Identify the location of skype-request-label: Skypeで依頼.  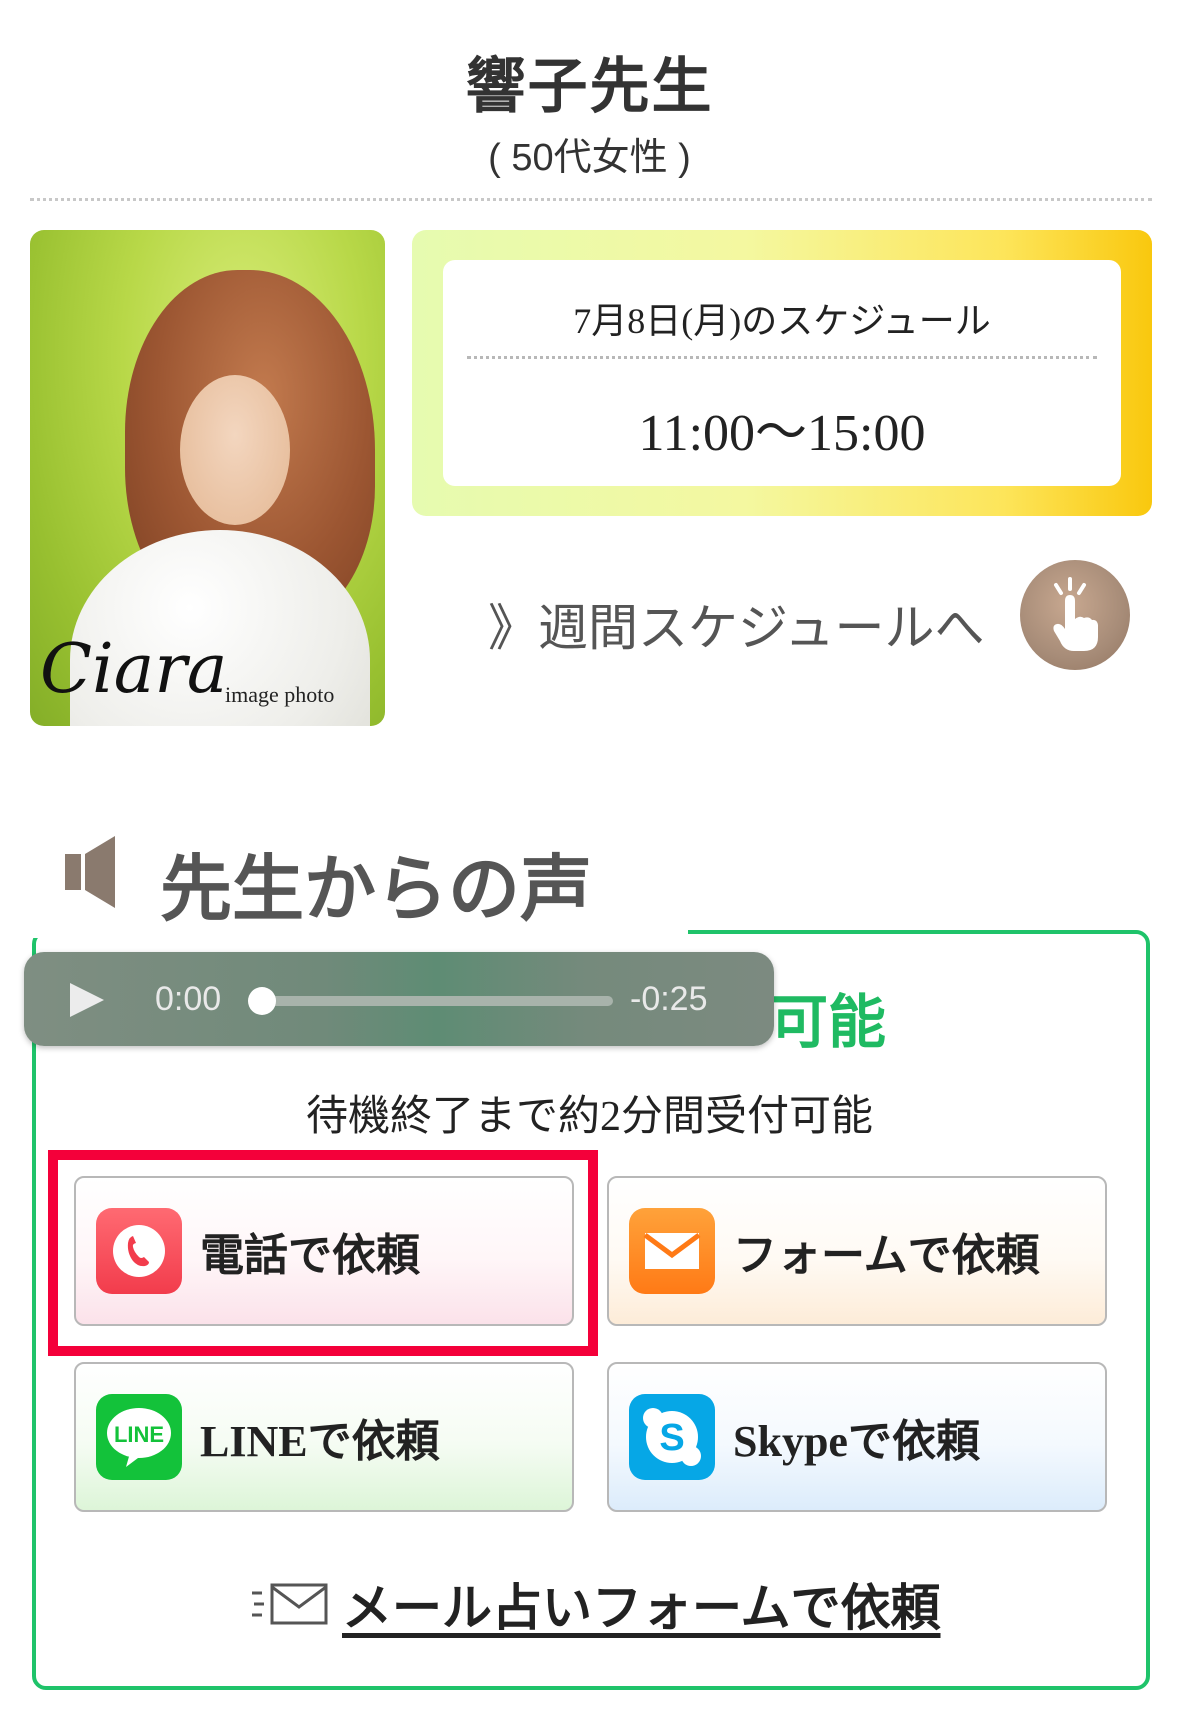
(856, 1441).